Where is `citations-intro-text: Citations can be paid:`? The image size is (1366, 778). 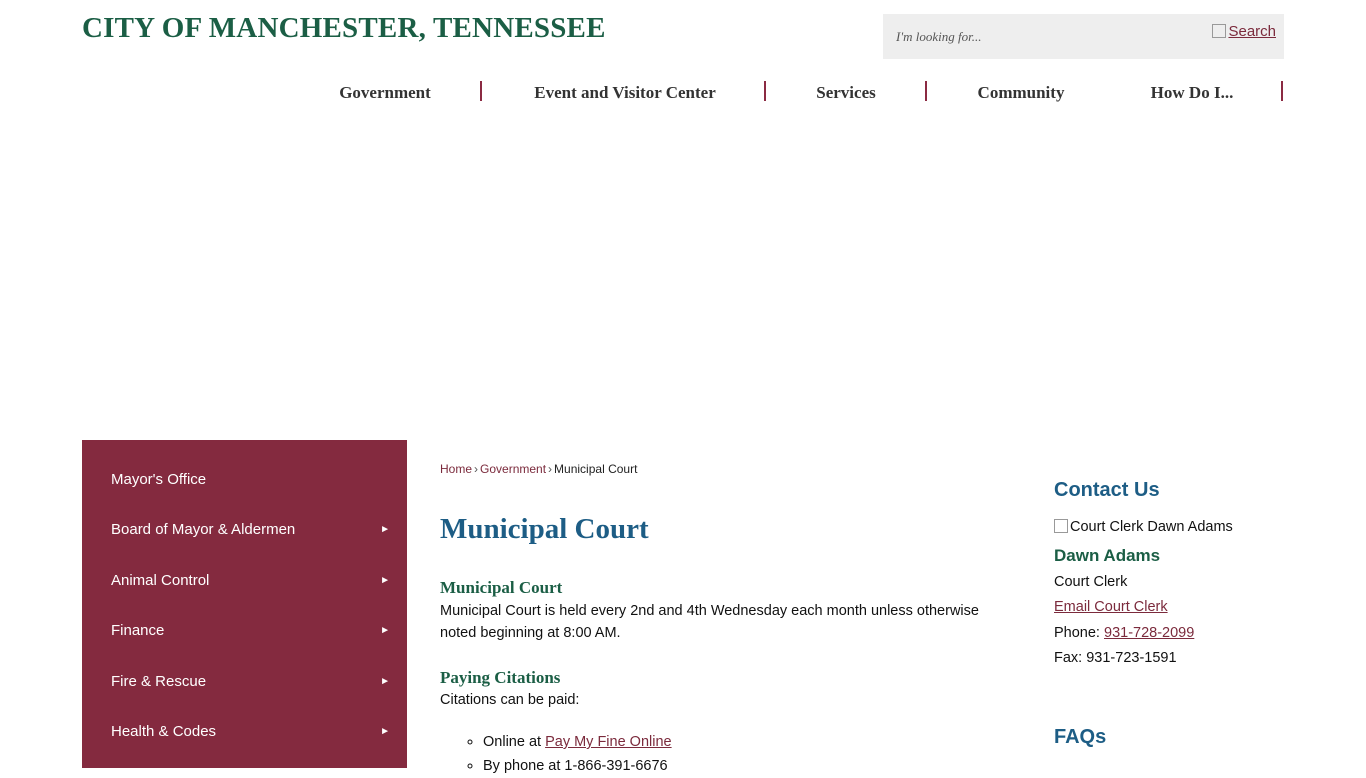 citations-intro-text: Citations can be paid: is located at coordinates (510, 700).